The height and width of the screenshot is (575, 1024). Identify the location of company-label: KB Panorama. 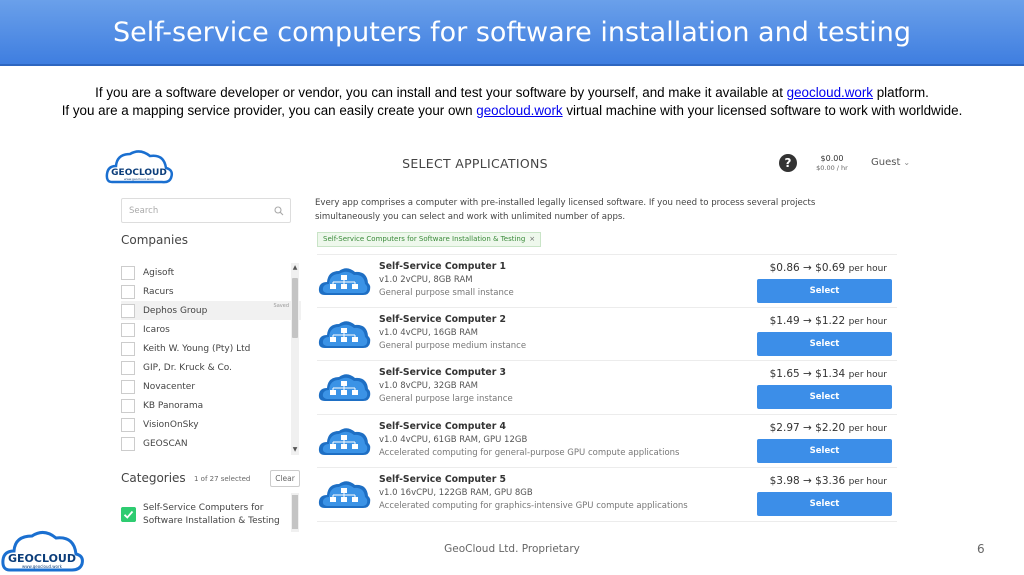
(173, 405).